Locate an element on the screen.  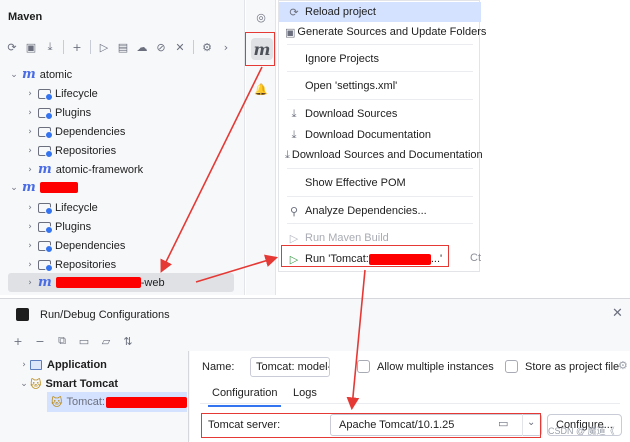
notifications-icon: 🔔 is located at coordinates (261, 89).